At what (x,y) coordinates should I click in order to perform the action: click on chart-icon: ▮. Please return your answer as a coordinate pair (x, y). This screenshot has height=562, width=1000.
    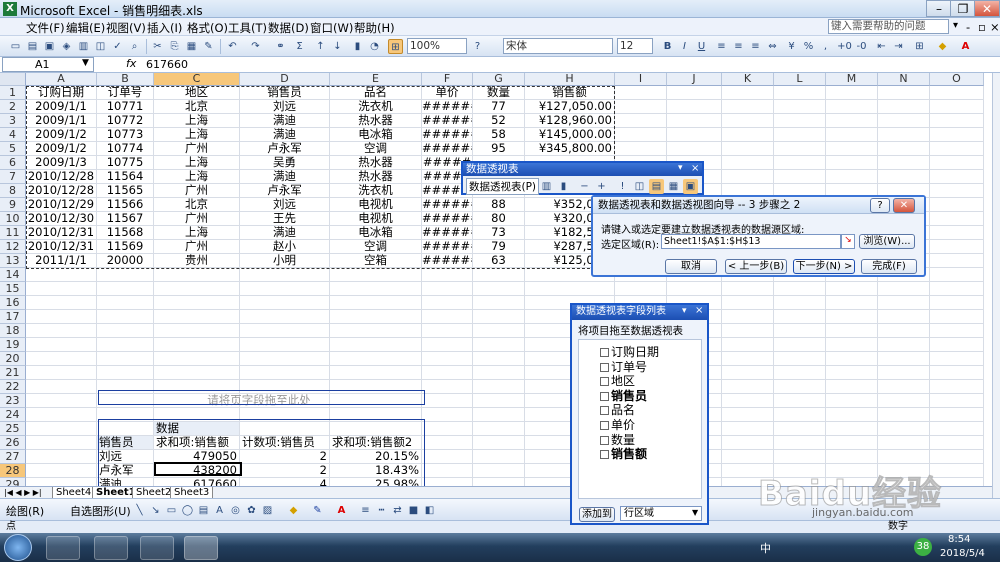
    Looking at the image, I should click on (563, 186).